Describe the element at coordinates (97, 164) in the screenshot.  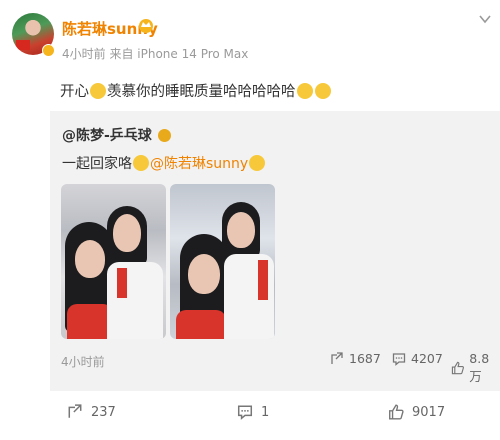
I see `repost-text-body: 一起回家咯` at that location.